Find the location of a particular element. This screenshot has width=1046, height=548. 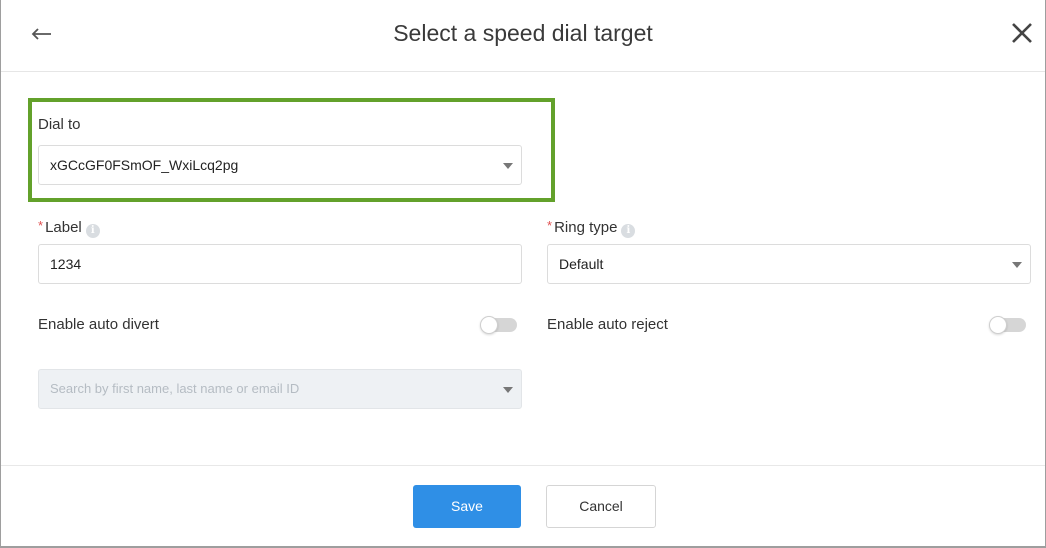

close-icon is located at coordinates (1022, 33).